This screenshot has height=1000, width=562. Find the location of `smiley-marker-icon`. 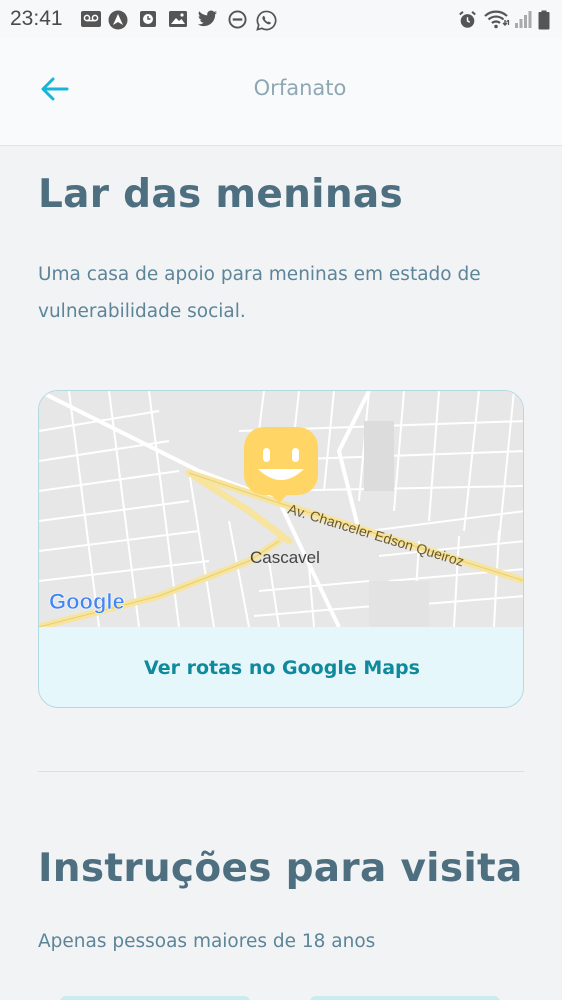

smiley-marker-icon is located at coordinates (281, 465).